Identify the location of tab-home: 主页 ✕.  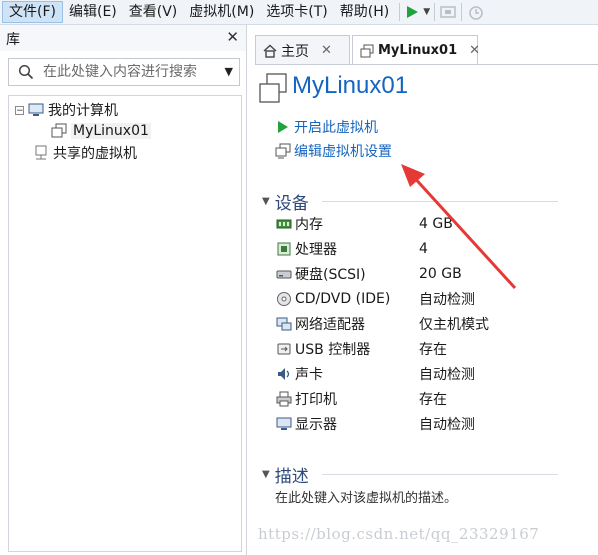
(302, 50).